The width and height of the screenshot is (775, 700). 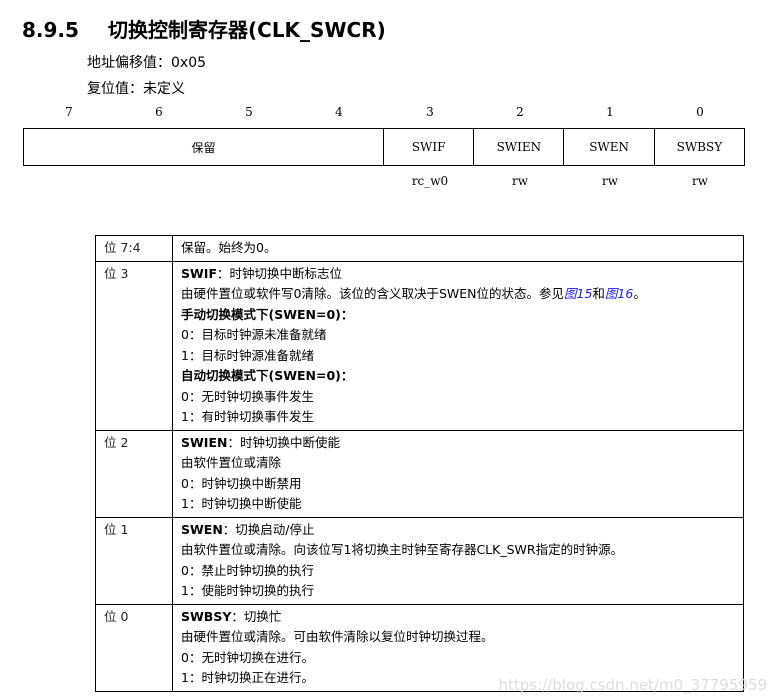 I want to click on subheading: 手动切换模式下(SWEN=0)：, so click(x=267, y=314).